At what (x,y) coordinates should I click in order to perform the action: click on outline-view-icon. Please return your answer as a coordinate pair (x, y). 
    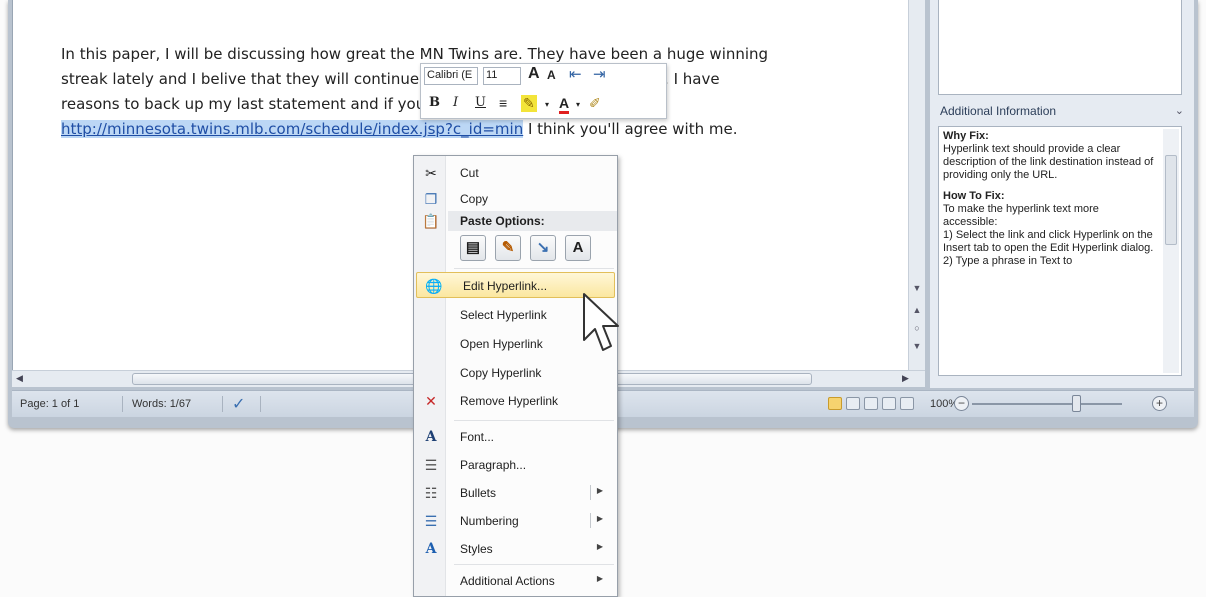
    Looking at the image, I should click on (889, 403).